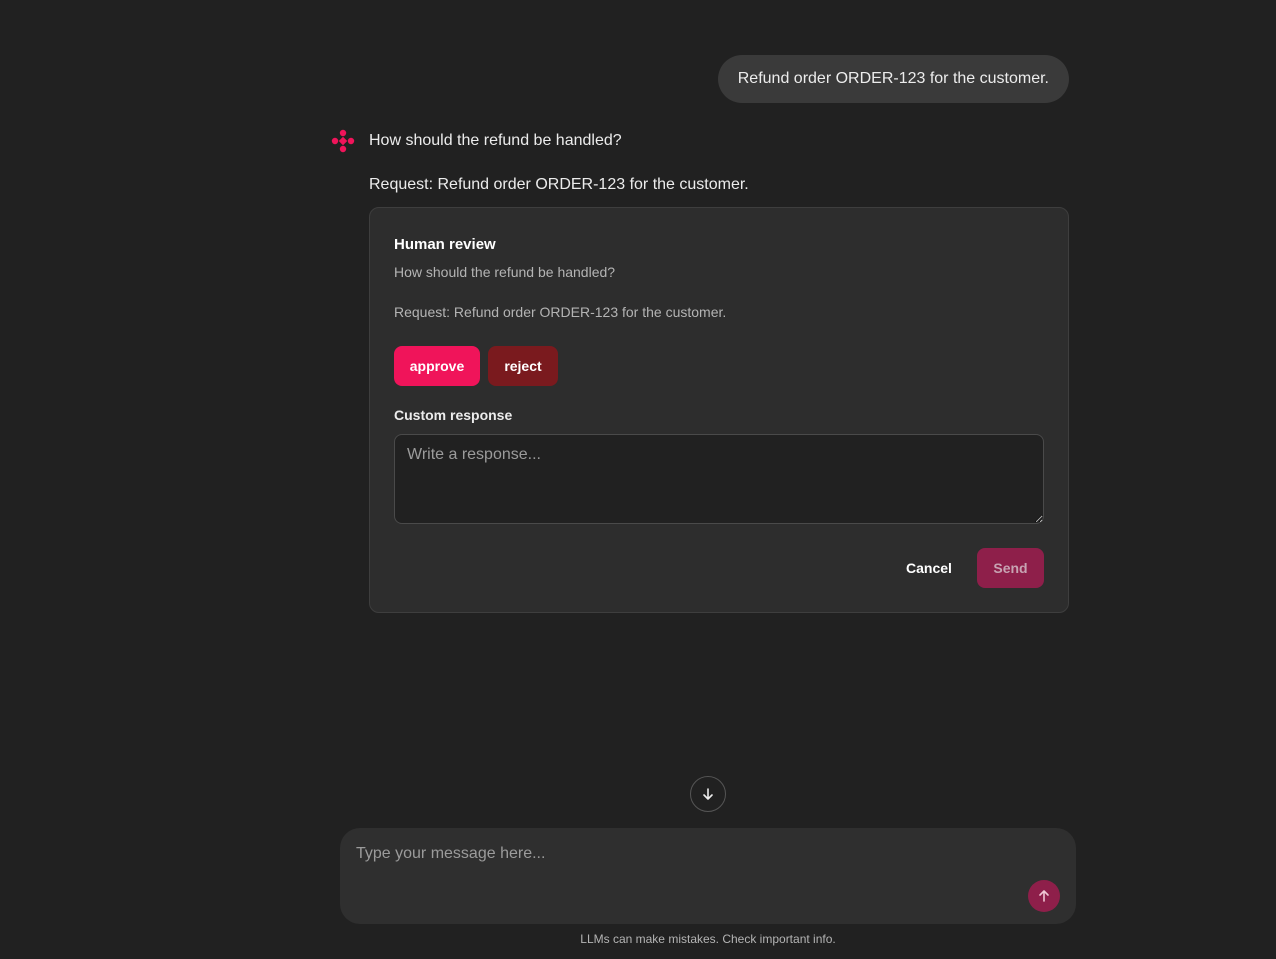  What do you see at coordinates (686, 854) in the screenshot?
I see `message-input` at bounding box center [686, 854].